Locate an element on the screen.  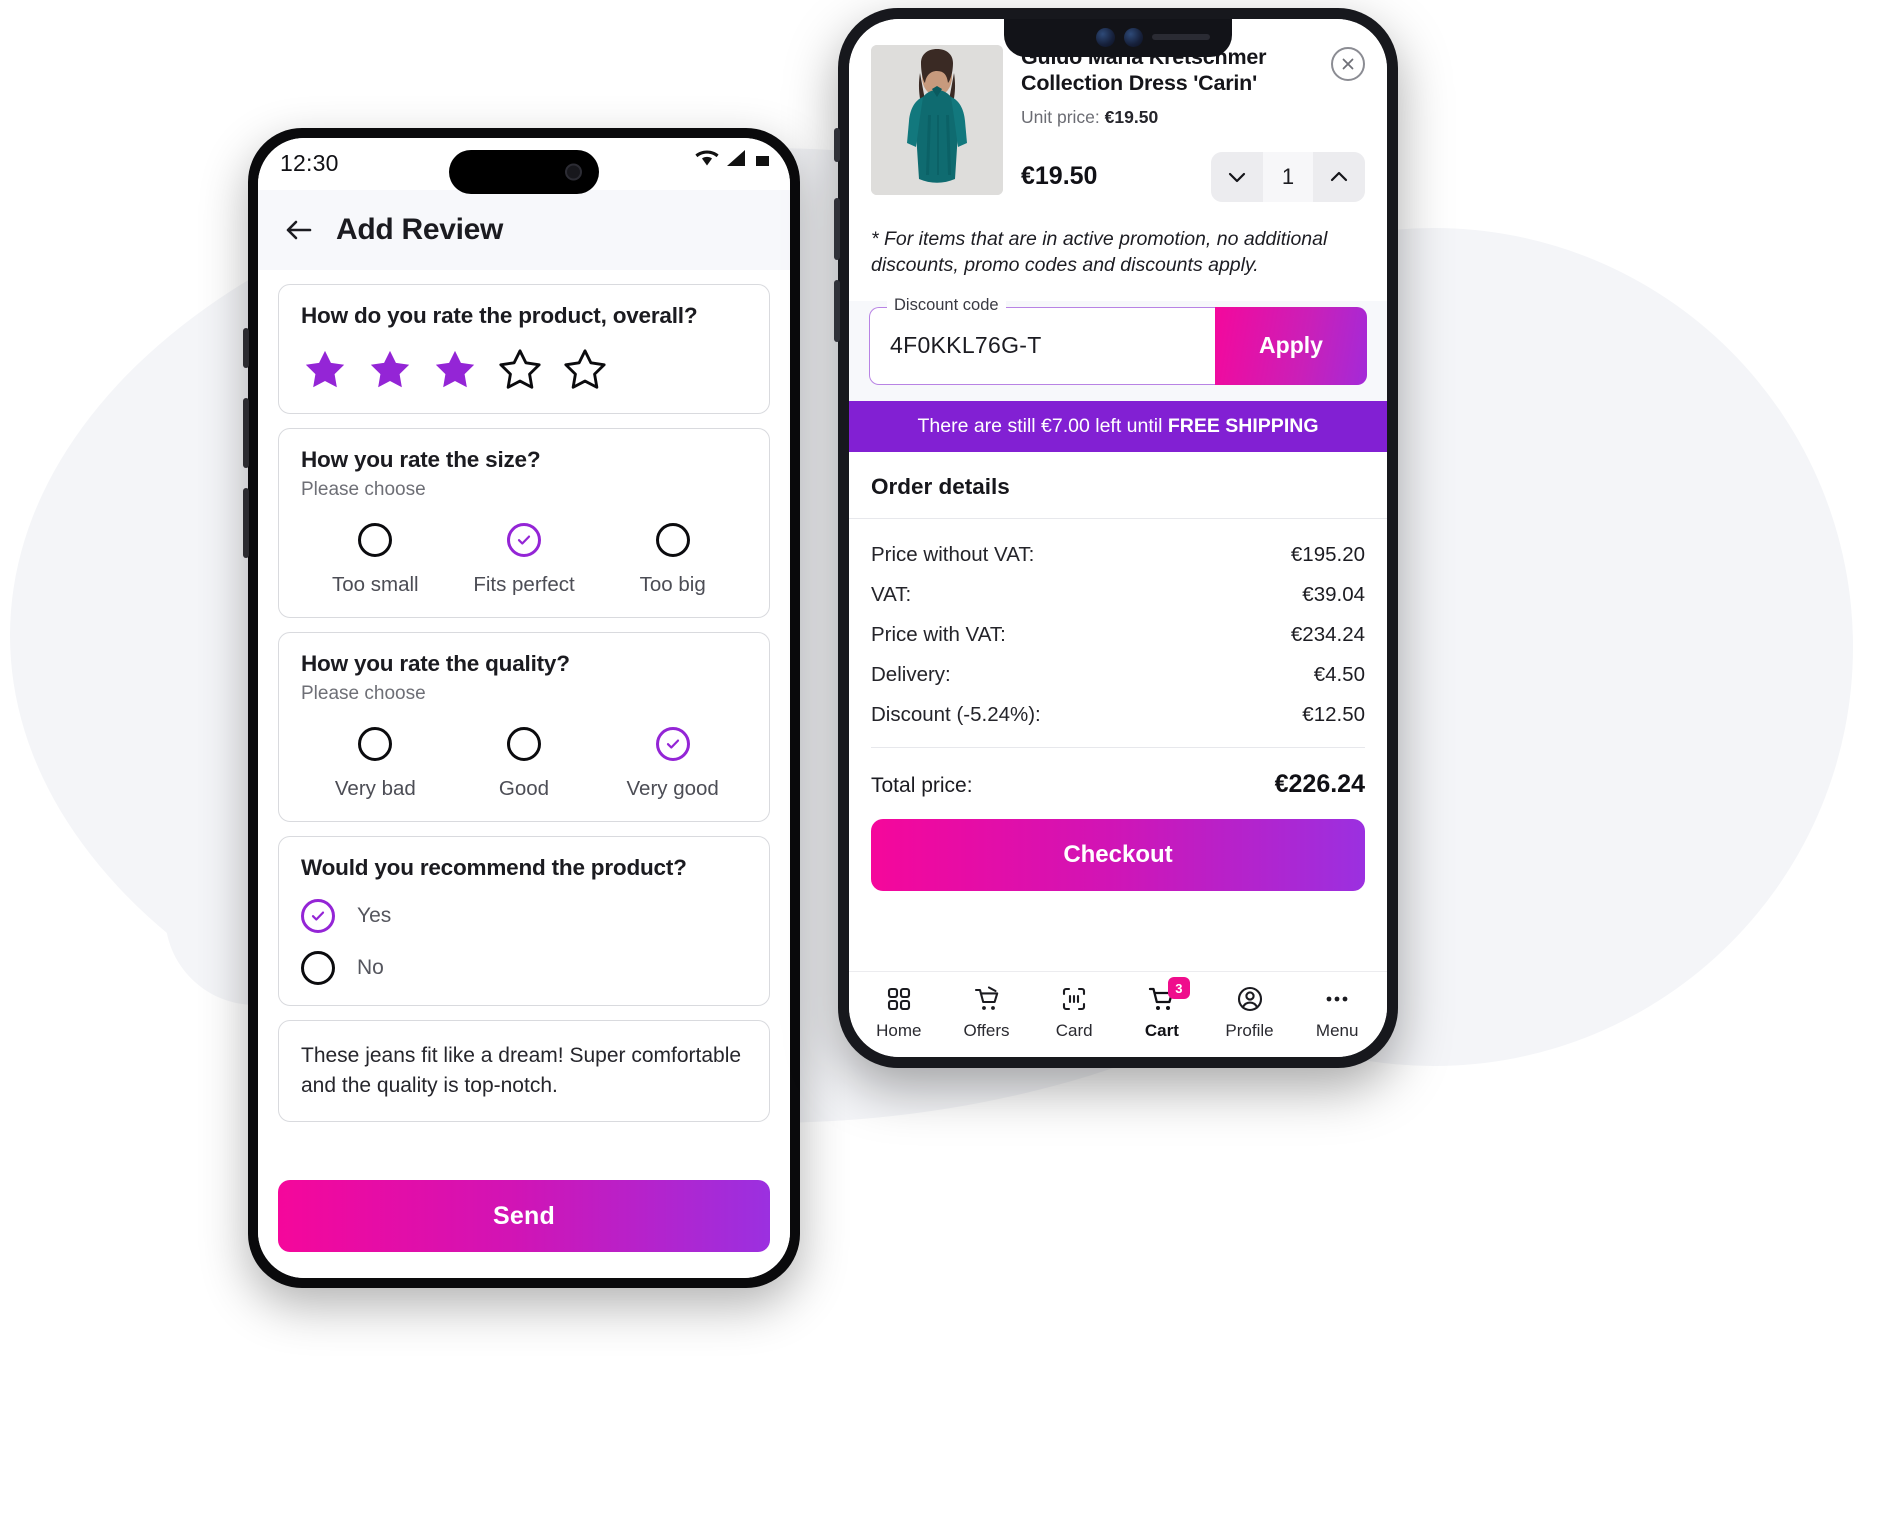
radio-no is located at coordinates (318, 968).